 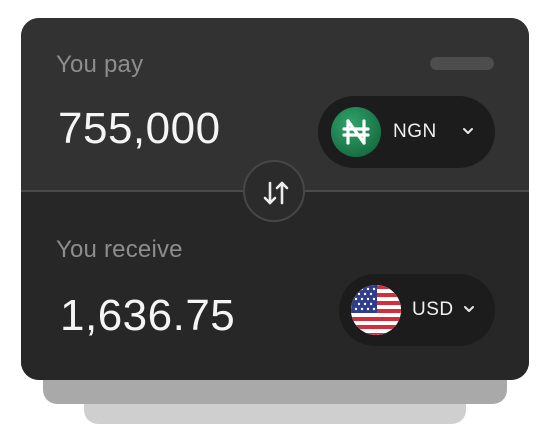 What do you see at coordinates (433, 309) in the screenshot?
I see `receive-currency-code: USD` at bounding box center [433, 309].